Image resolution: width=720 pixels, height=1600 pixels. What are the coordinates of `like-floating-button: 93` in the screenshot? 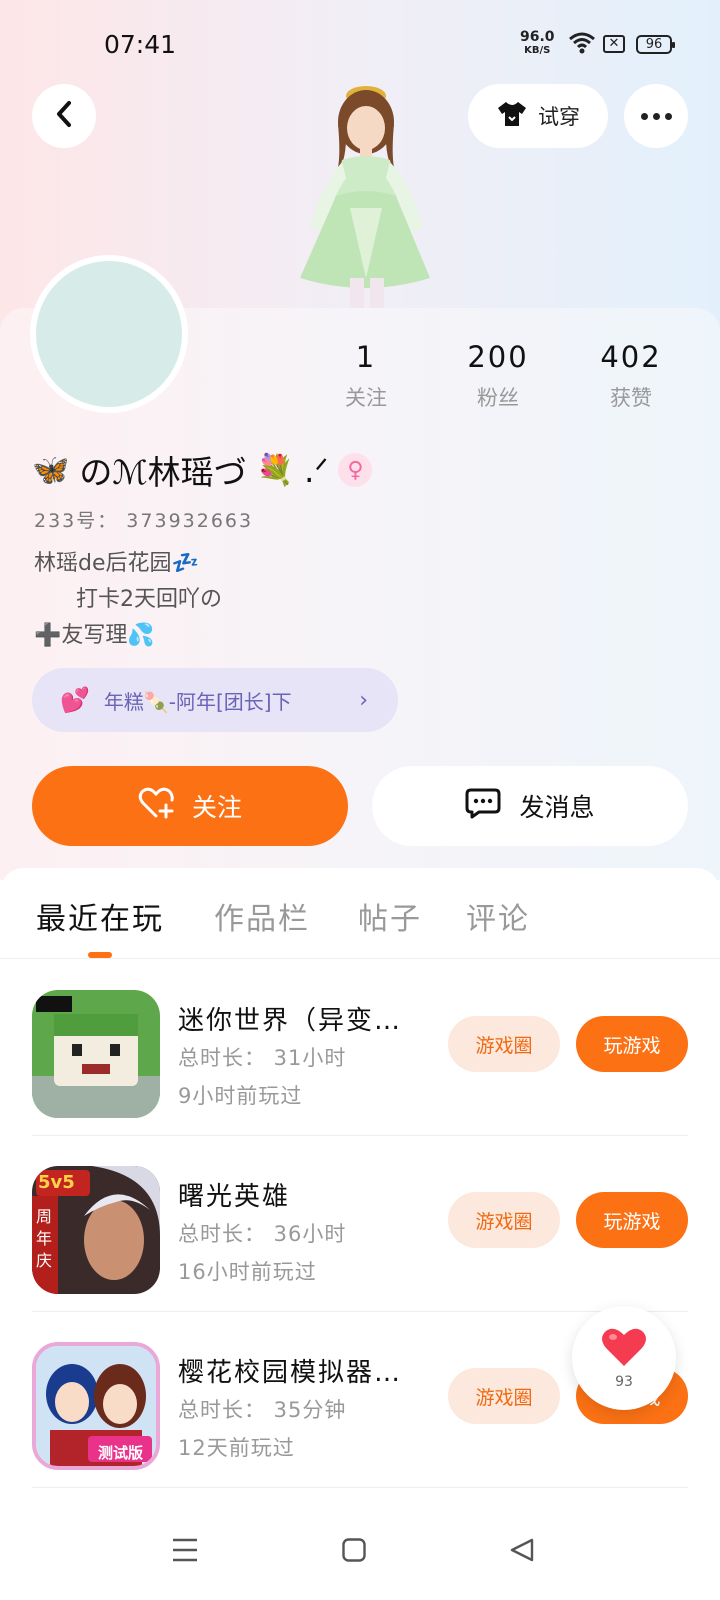 It's located at (624, 1358).